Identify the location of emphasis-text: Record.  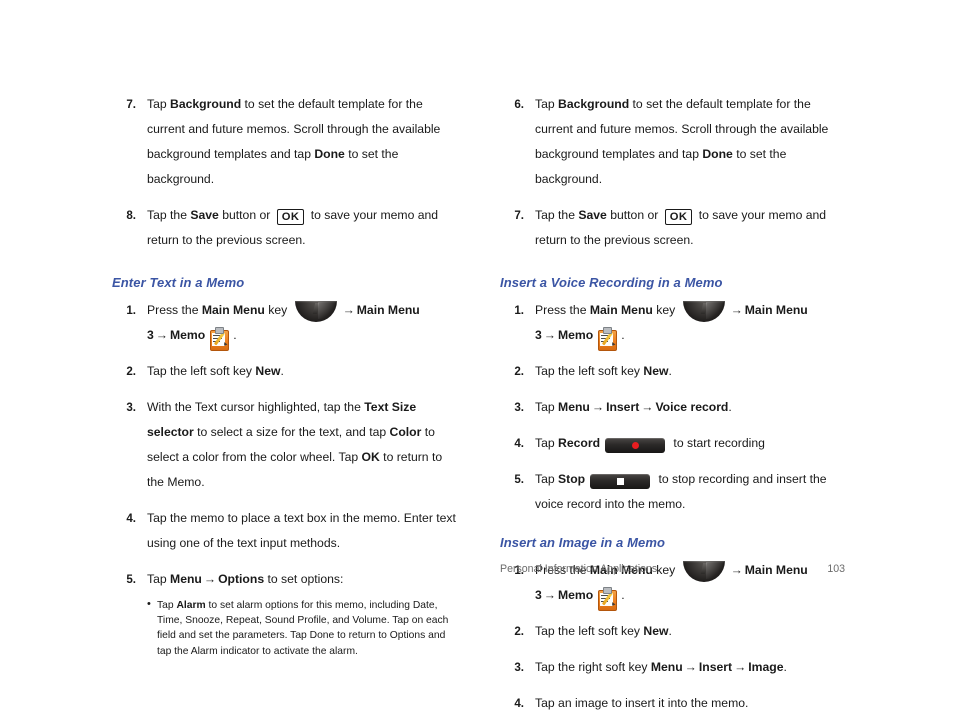
(579, 443).